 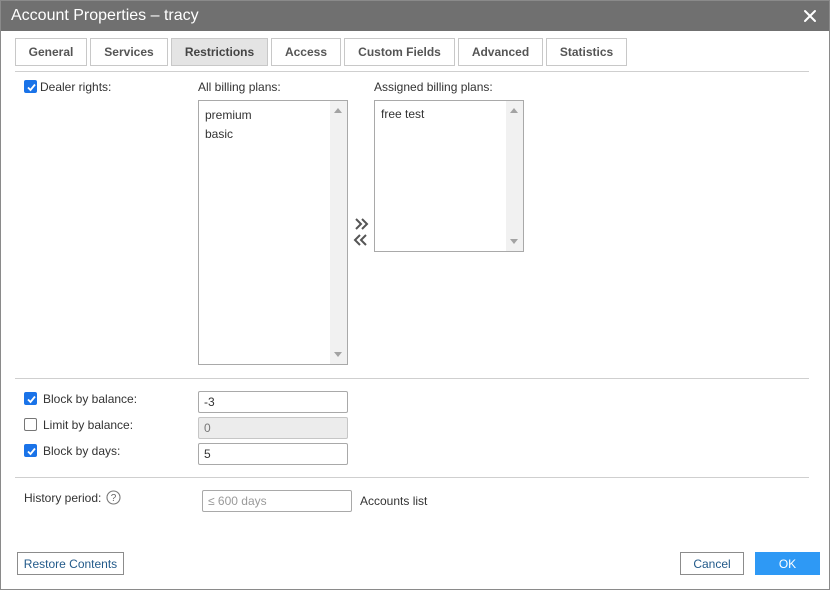 What do you see at coordinates (500, 52) in the screenshot?
I see `tab-advanced: Advanced` at bounding box center [500, 52].